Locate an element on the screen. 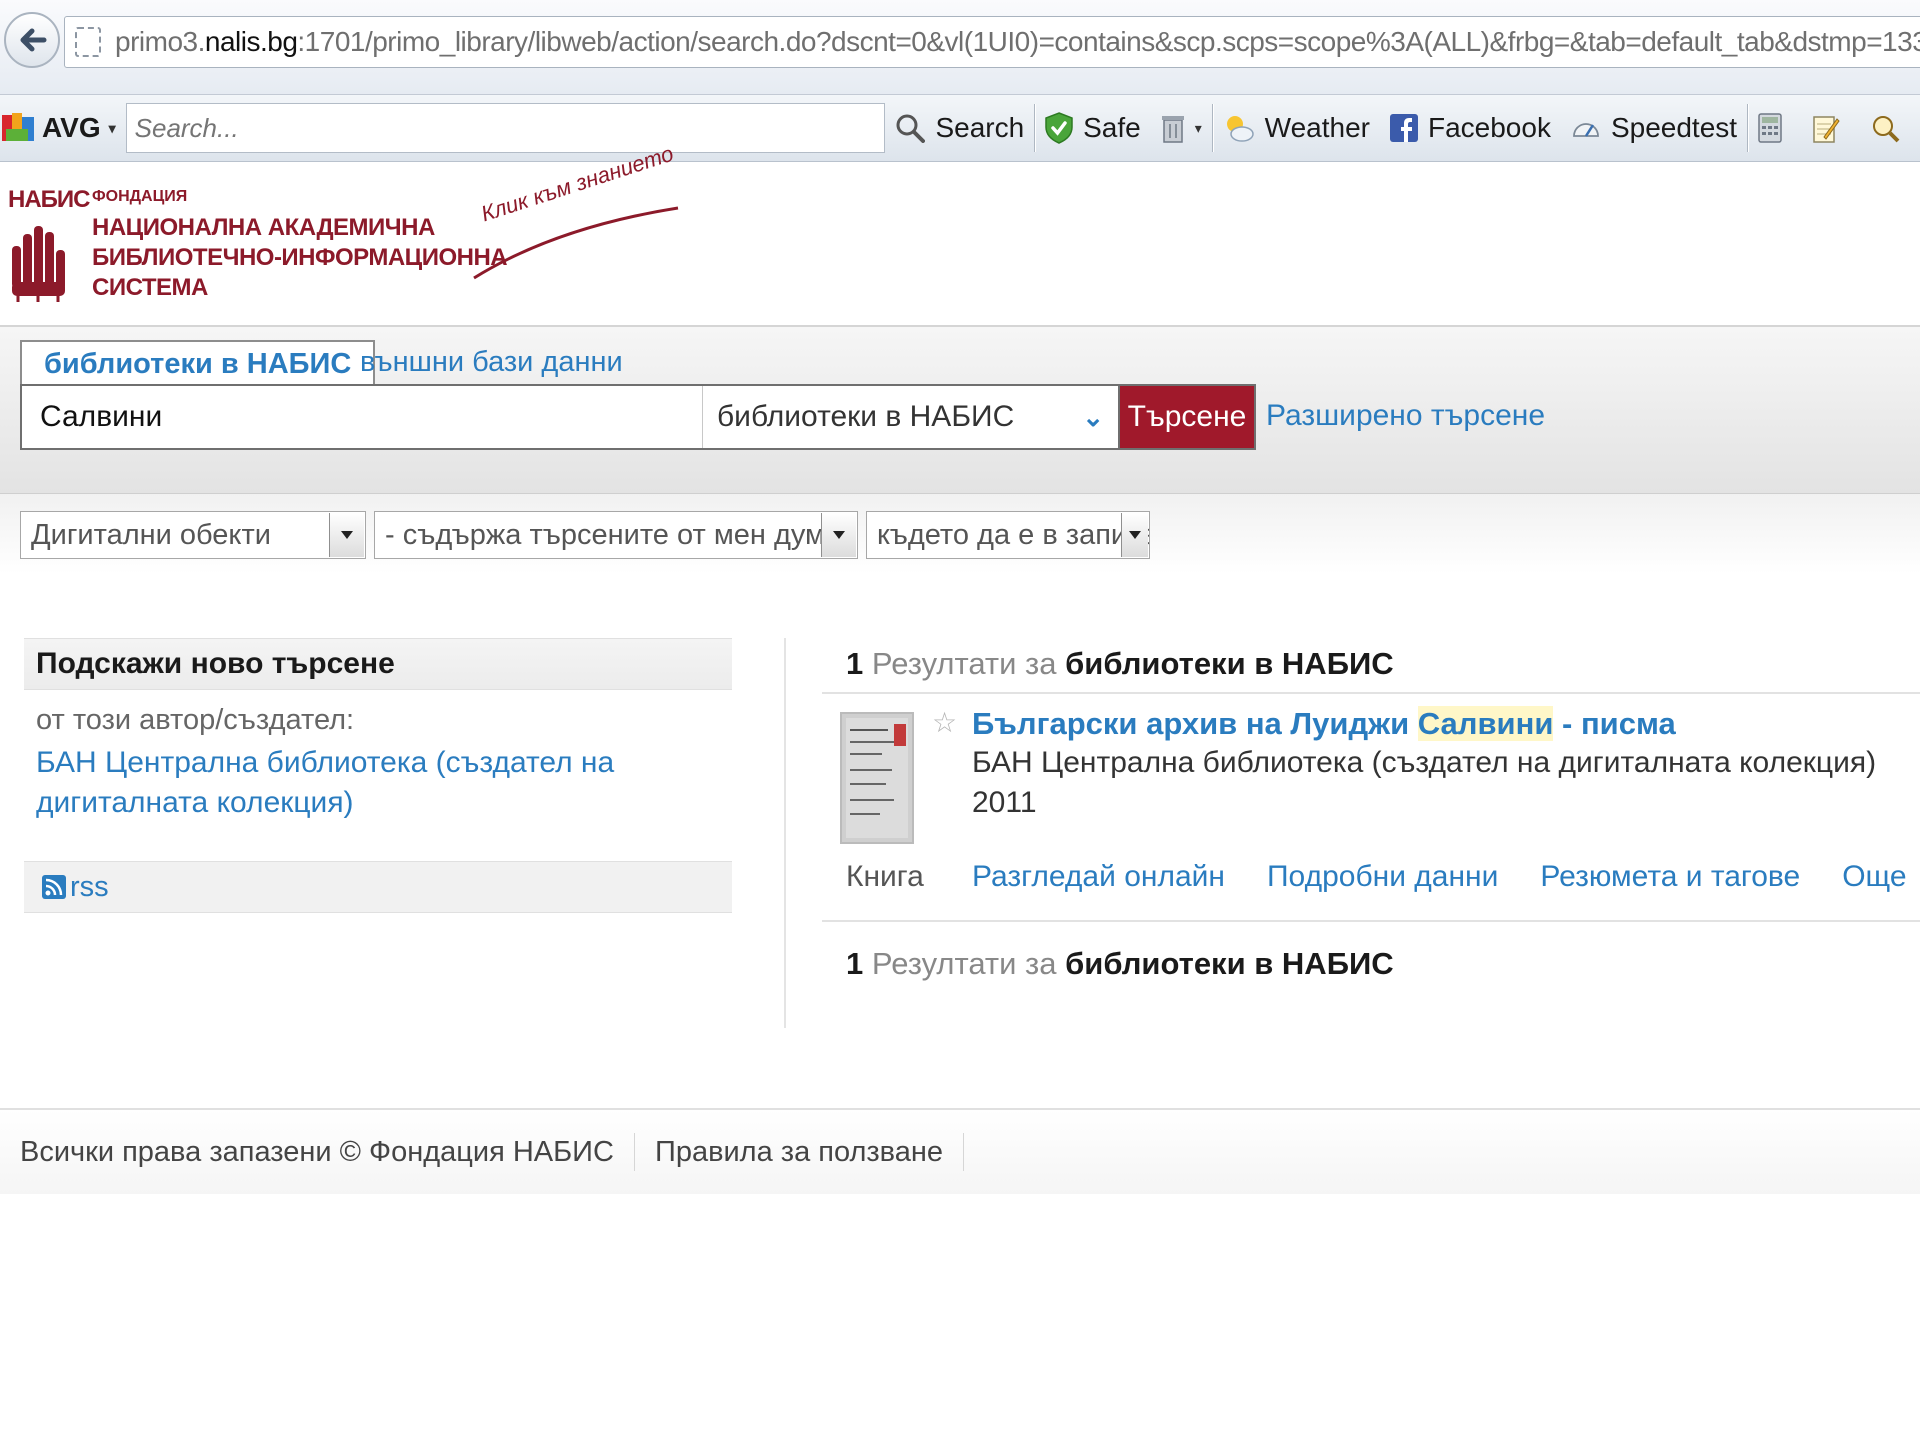 The width and height of the screenshot is (1920, 1440). facebook-icon is located at coordinates (1403, 128).